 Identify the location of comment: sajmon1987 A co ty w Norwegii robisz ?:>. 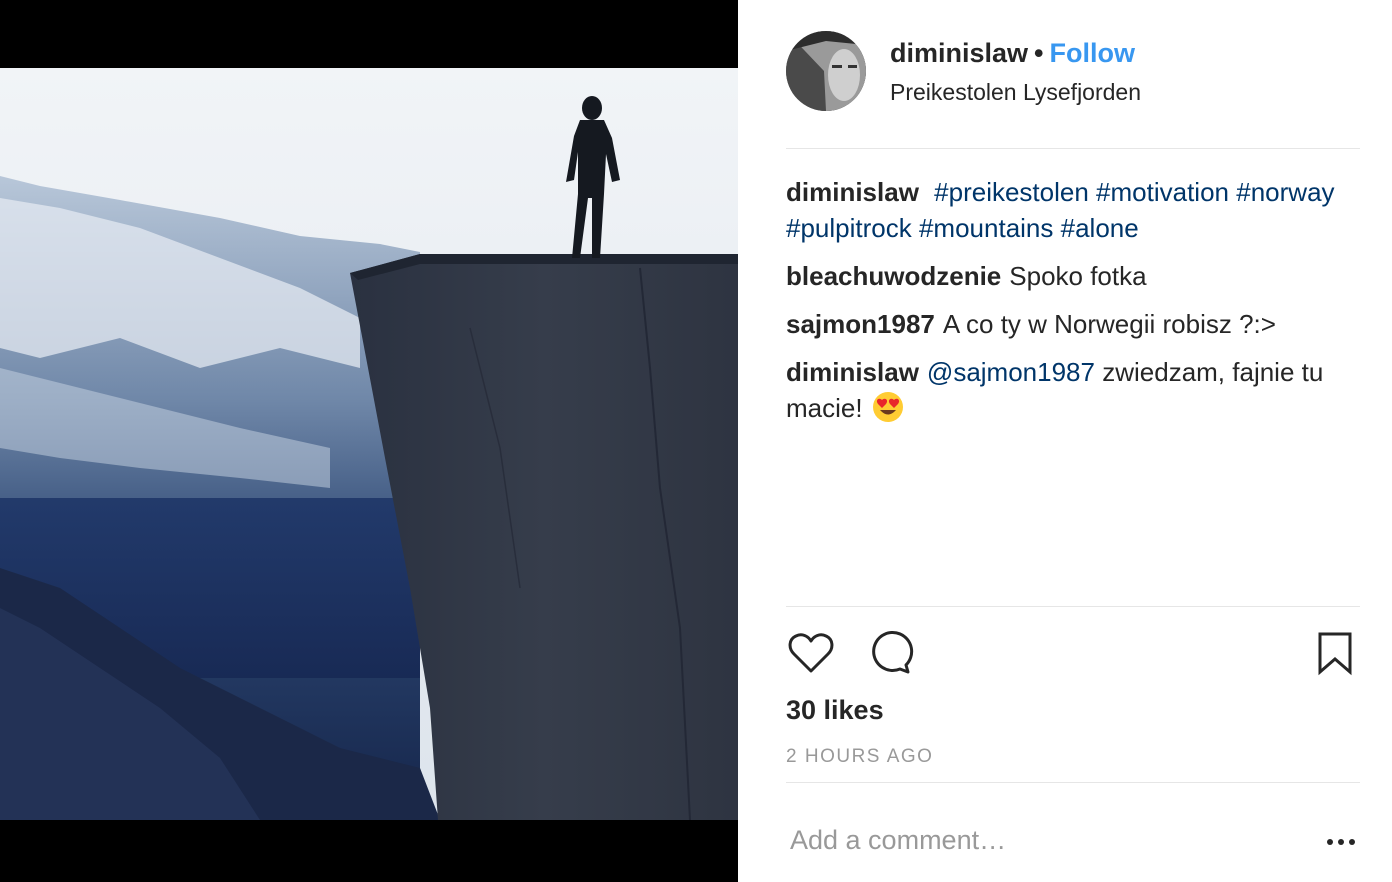
(1073, 324).